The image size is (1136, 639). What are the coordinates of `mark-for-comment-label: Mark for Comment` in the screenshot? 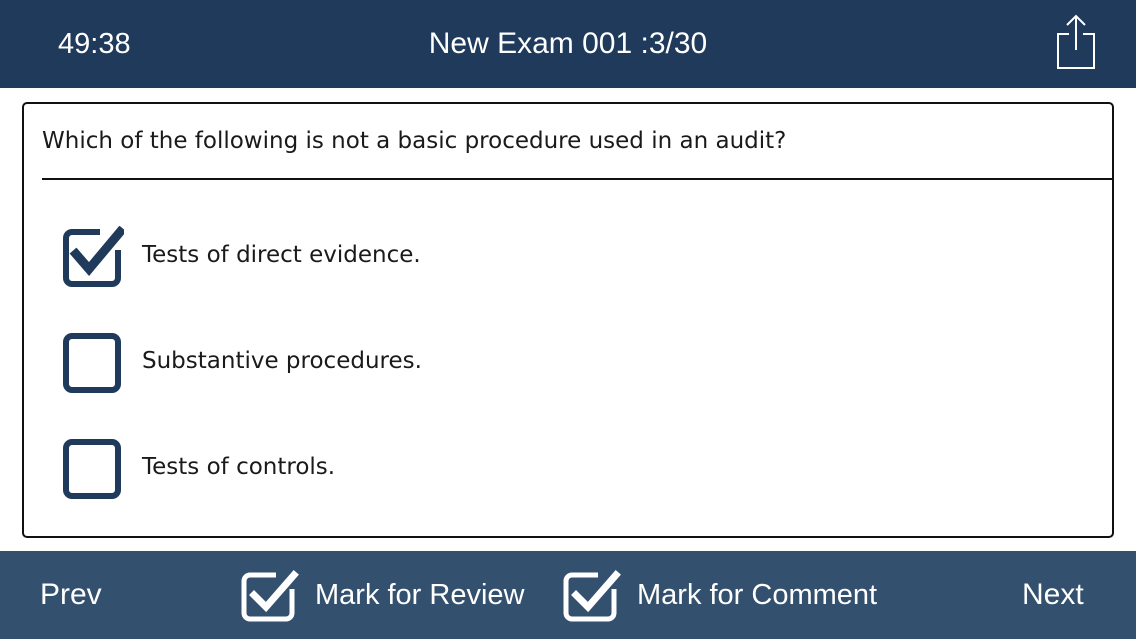 It's located at (757, 595).